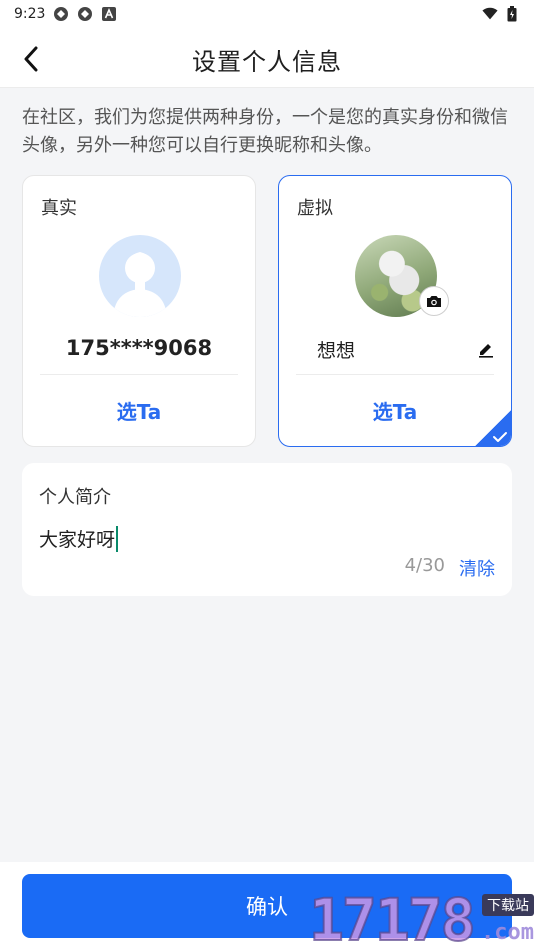 The width and height of the screenshot is (534, 950). What do you see at coordinates (267, 14) in the screenshot?
I see `status-bar: 9:23` at bounding box center [267, 14].